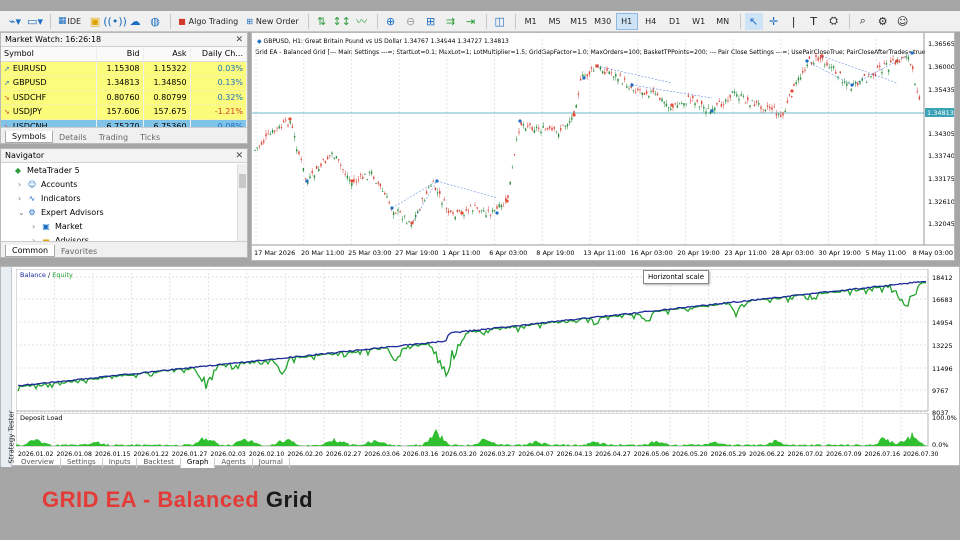  I want to click on signal-icon: ((•)), so click(115, 21).